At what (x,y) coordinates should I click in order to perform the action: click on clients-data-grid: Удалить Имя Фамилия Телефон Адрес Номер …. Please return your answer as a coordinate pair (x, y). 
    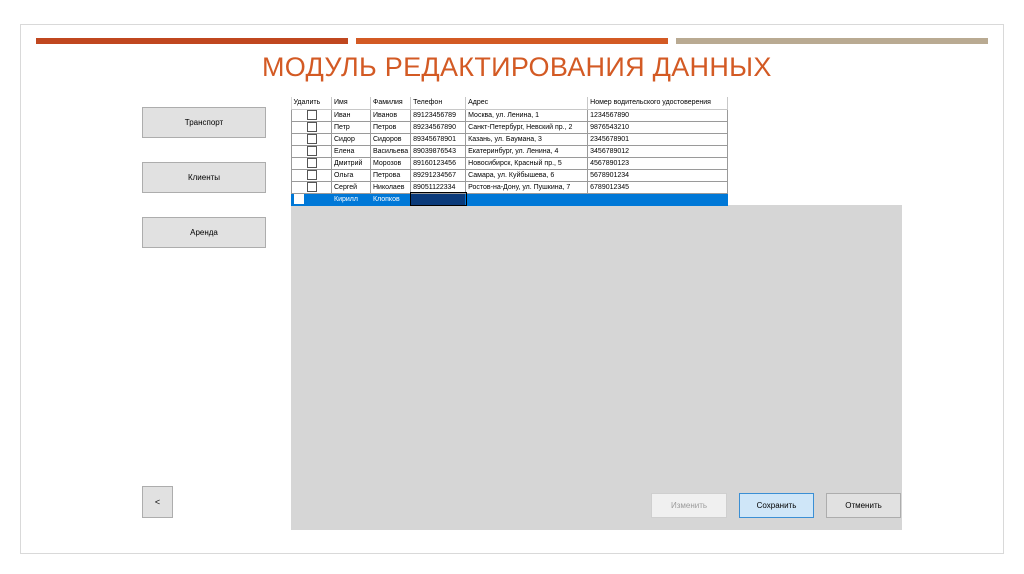
    Looking at the image, I should click on (597, 151).